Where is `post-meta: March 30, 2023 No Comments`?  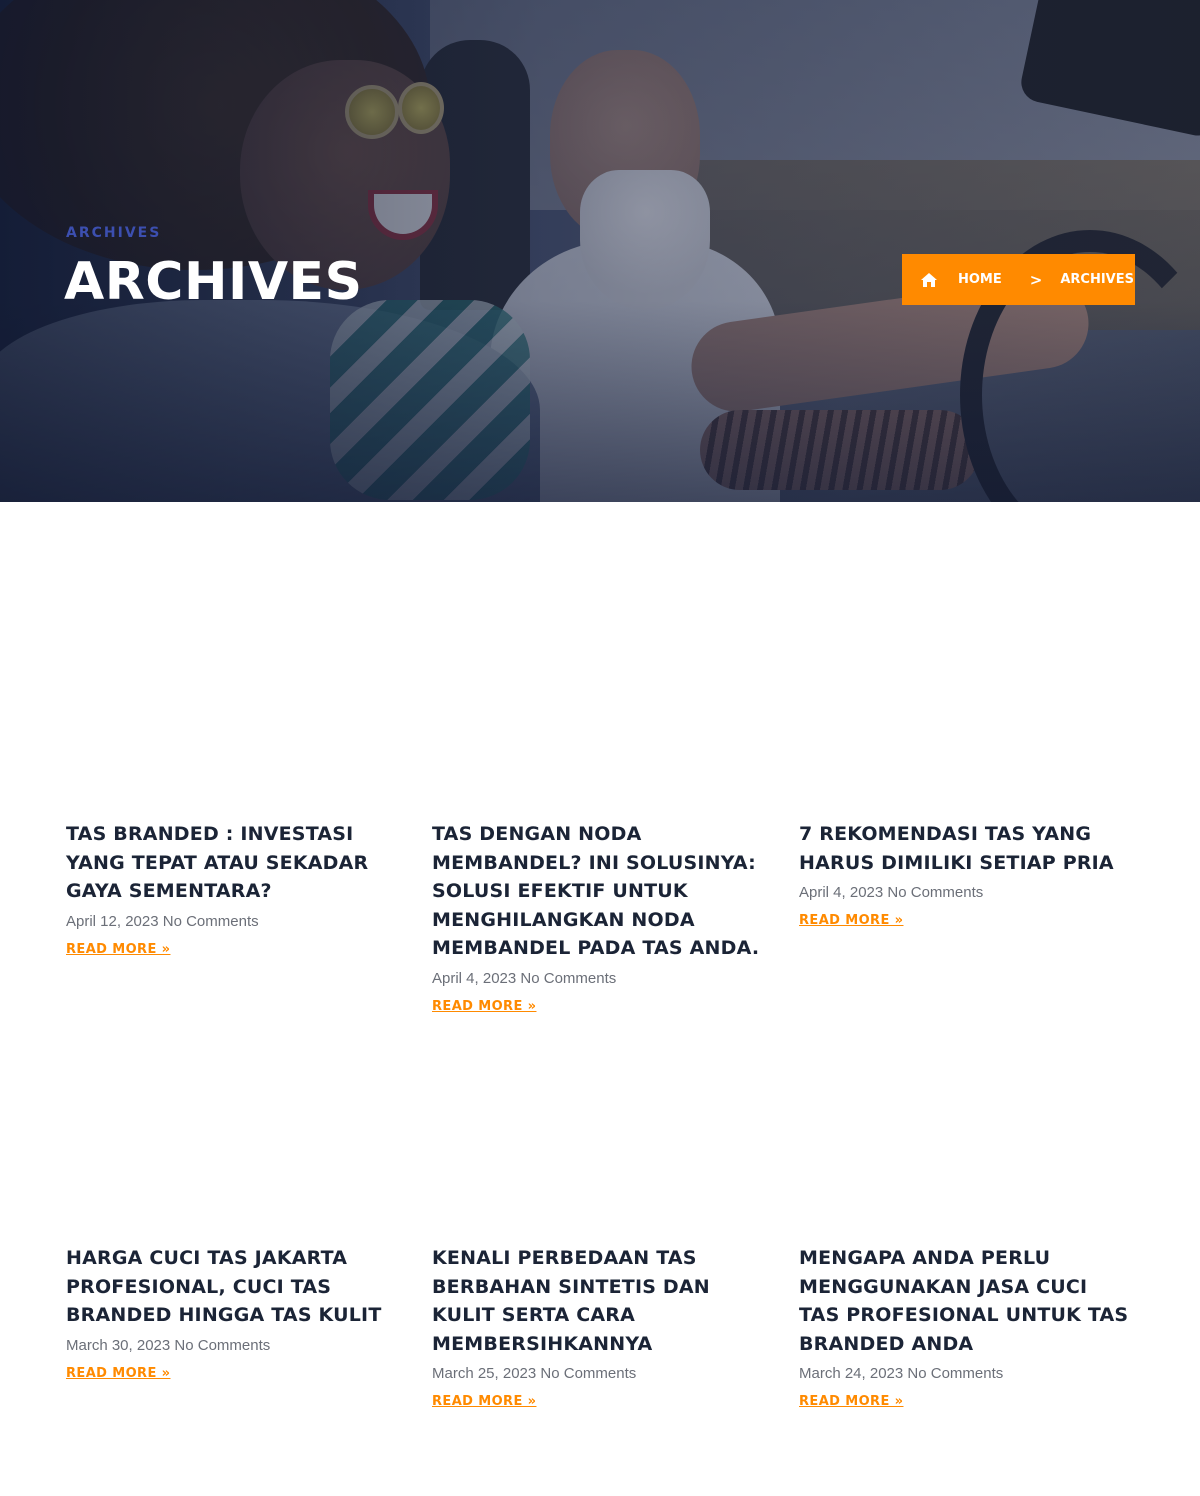 post-meta: March 30, 2023 No Comments is located at coordinates (233, 1346).